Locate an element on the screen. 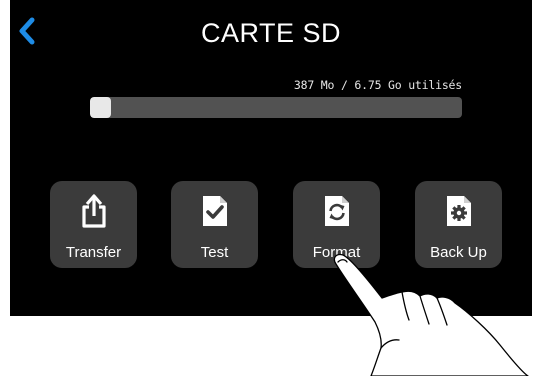  storage-usage-text: 387 Mo / 6.75 Go utilisés is located at coordinates (377, 85).